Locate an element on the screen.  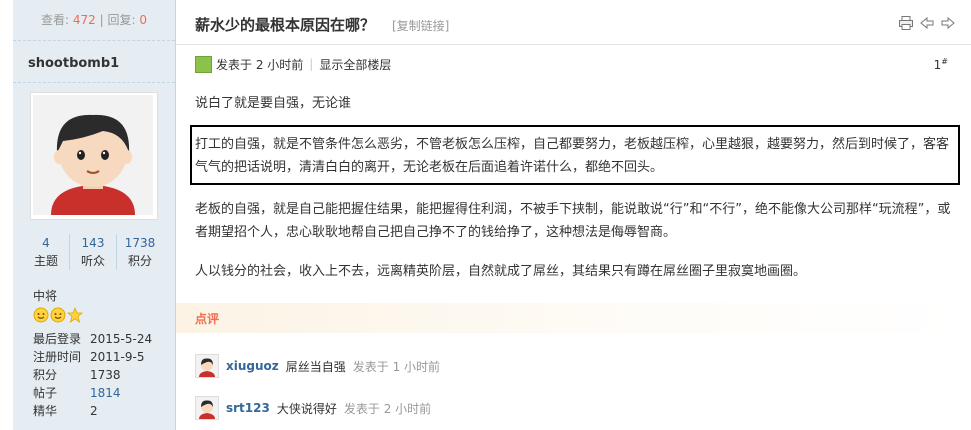
count-value: 143 is located at coordinates (93, 243).